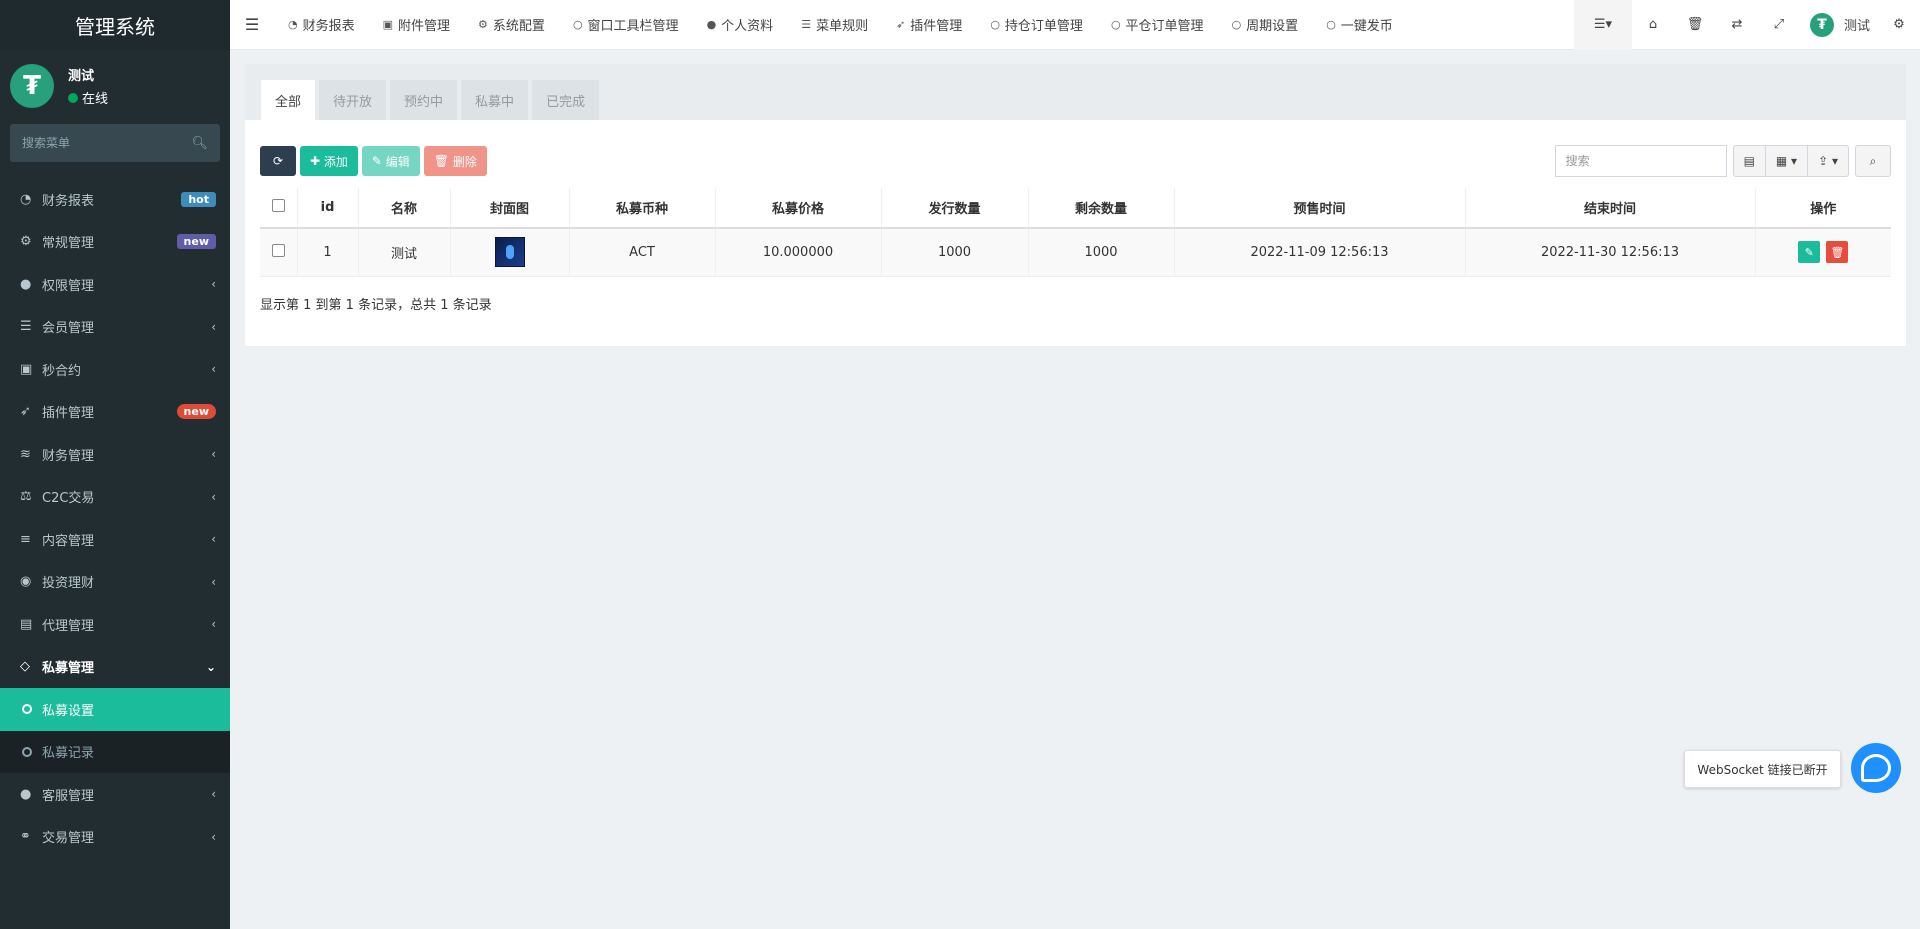 This screenshot has width=1920, height=929. Describe the element at coordinates (1236, 24) in the screenshot. I see `circle-icon: ○` at that location.